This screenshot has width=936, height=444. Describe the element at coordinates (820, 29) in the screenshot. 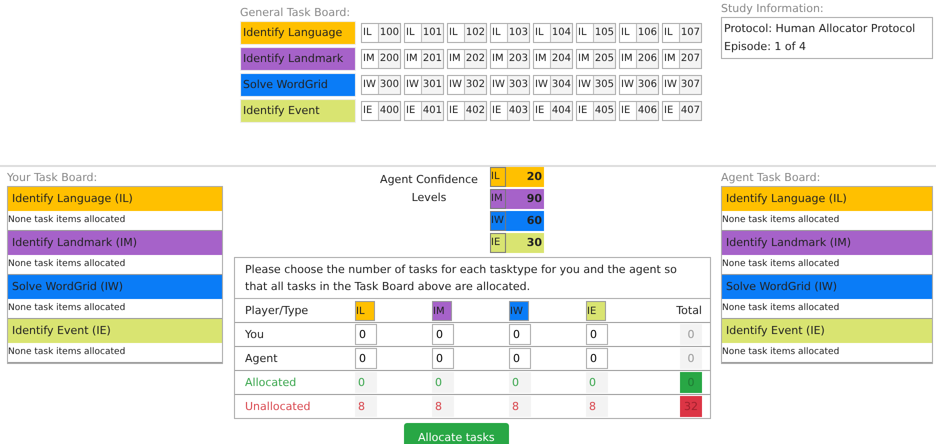

I see `study-info-line: Protocol: Human Allocator Protocol` at that location.